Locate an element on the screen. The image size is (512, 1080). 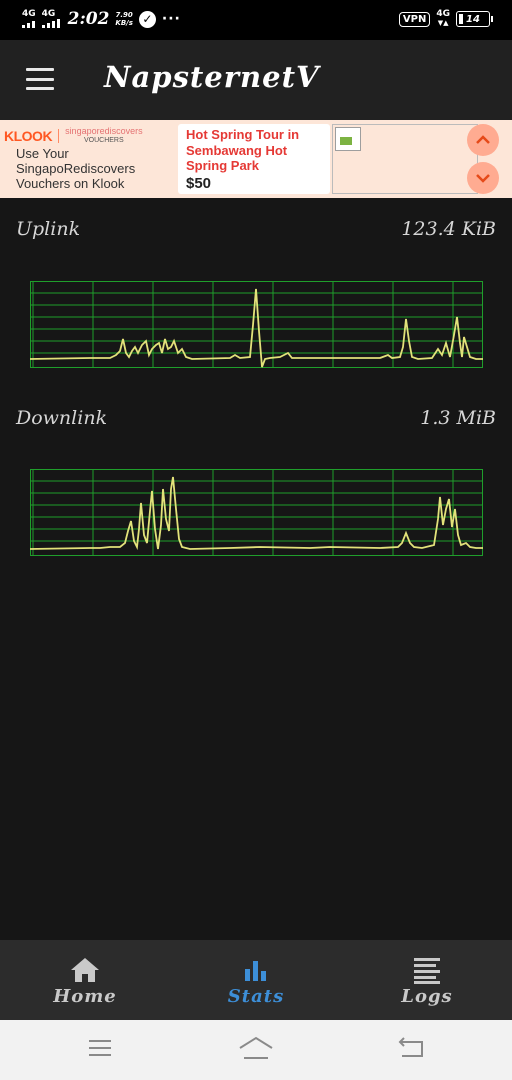
downlink-graph is located at coordinates (256, 512).